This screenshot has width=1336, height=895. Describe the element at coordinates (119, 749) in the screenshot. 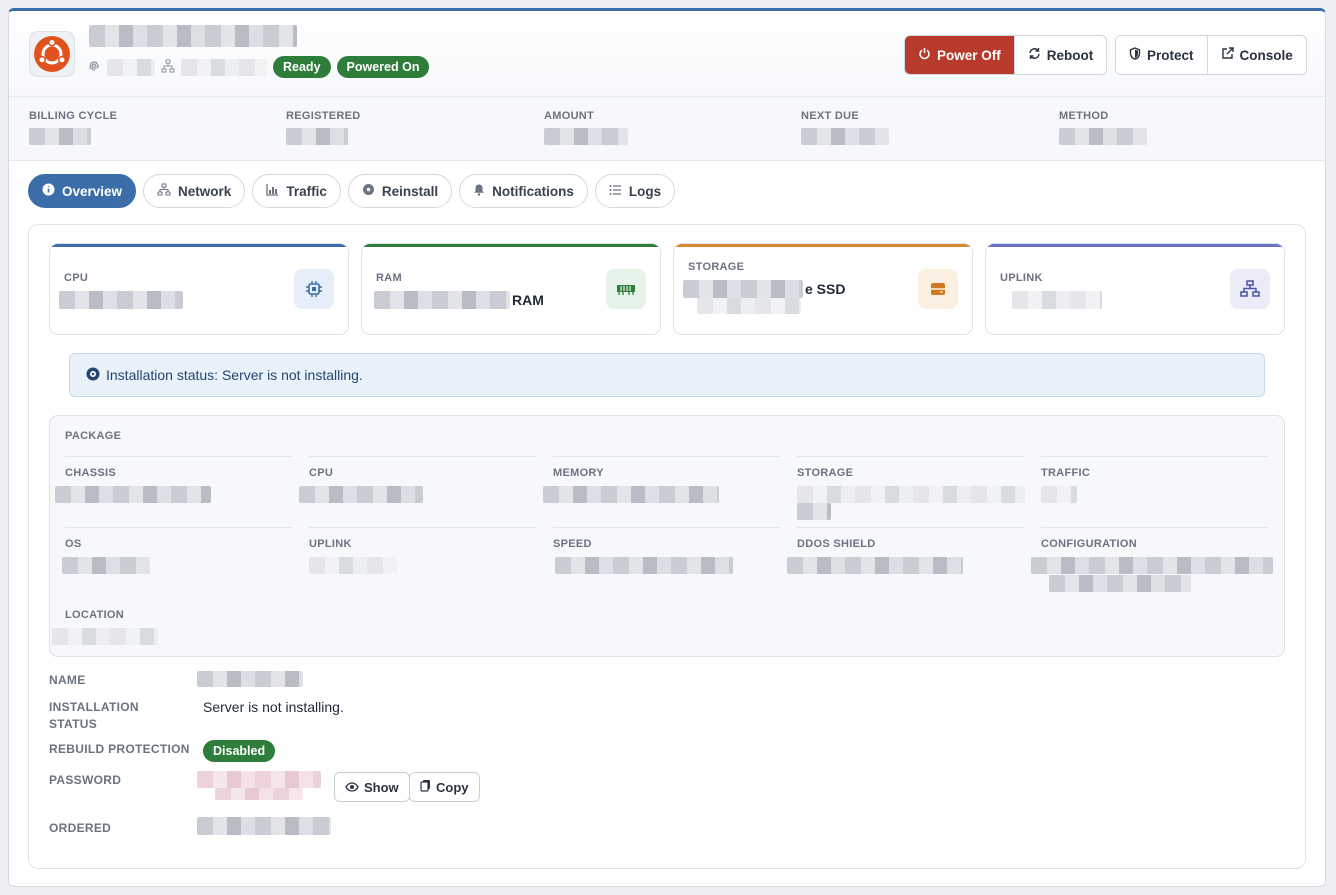

I see `rebuild-protection-label: REBUILD PROTECTION` at that location.